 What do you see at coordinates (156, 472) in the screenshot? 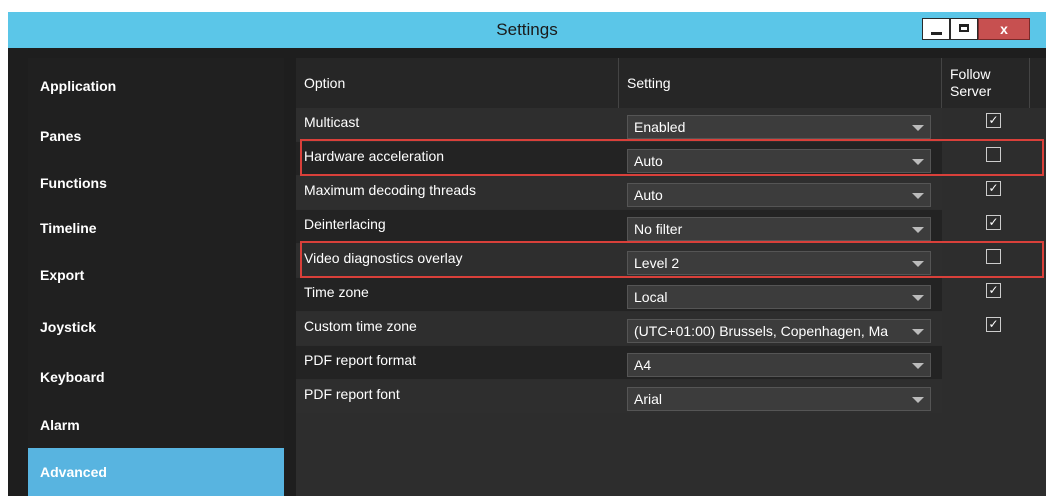
I see `sidebar-item-advanced: Advanced` at bounding box center [156, 472].